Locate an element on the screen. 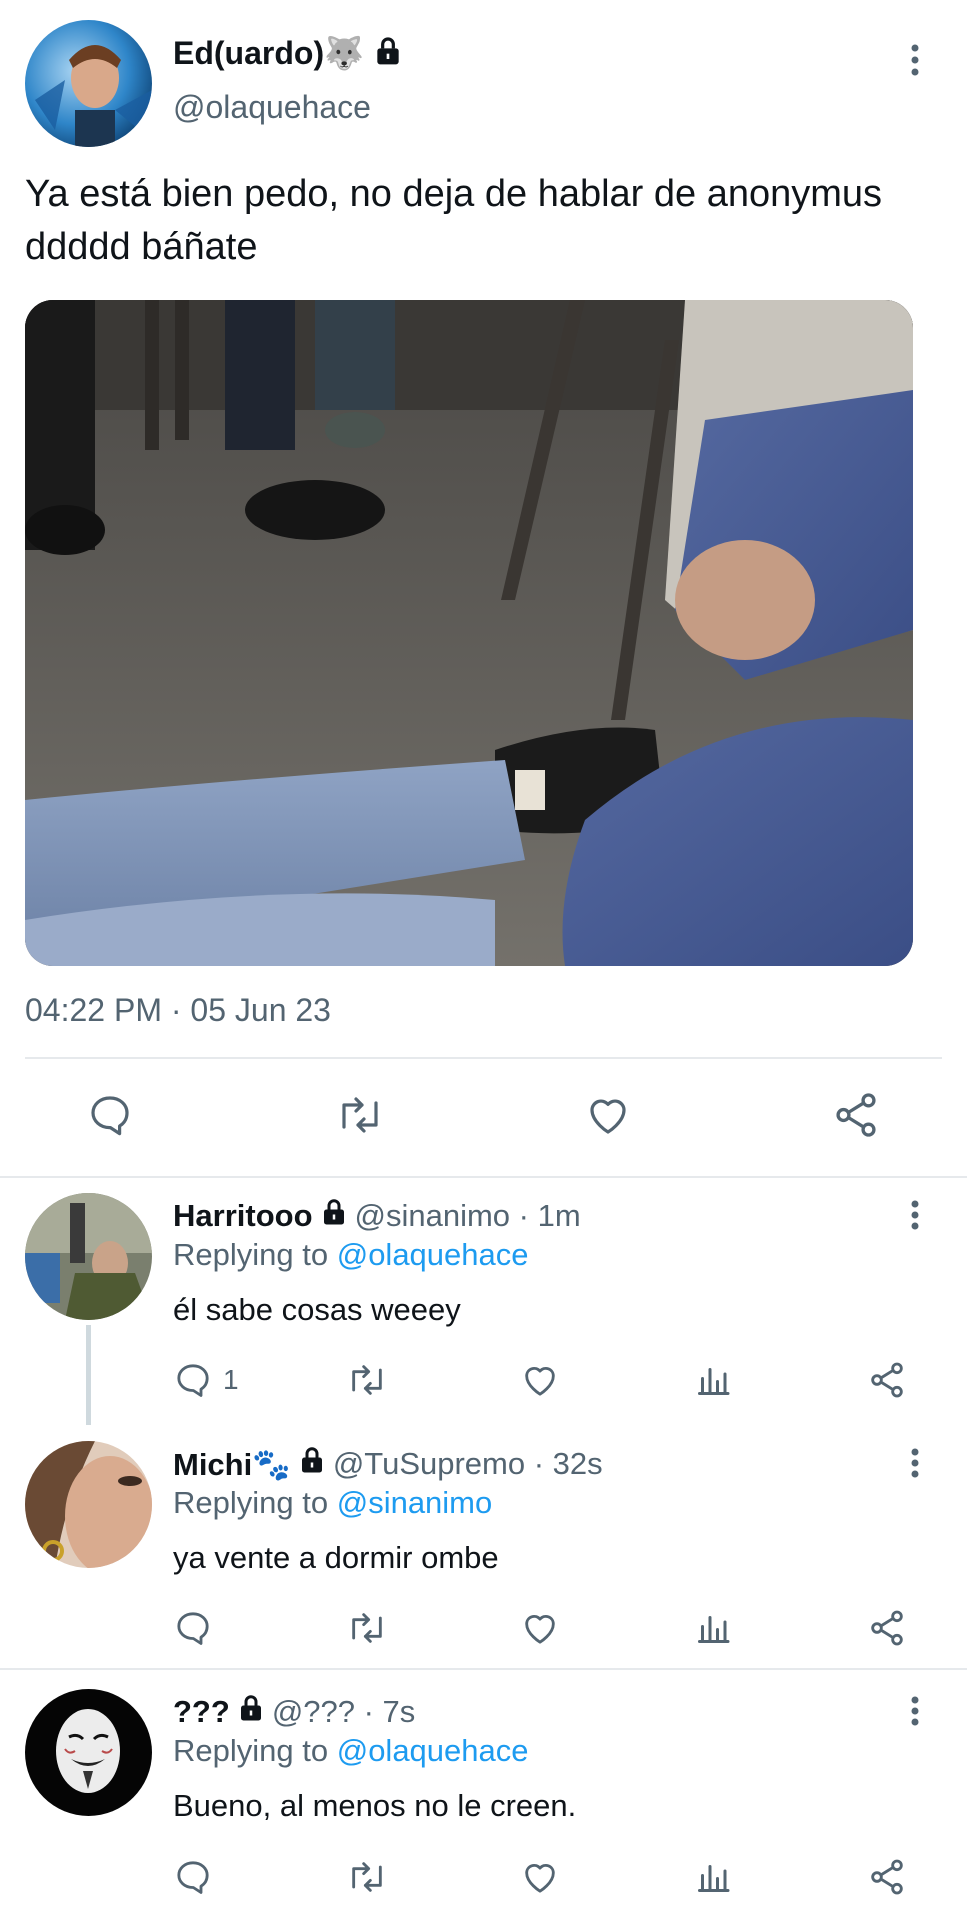 This screenshot has height=1920, width=967. divider is located at coordinates (483, 1058).